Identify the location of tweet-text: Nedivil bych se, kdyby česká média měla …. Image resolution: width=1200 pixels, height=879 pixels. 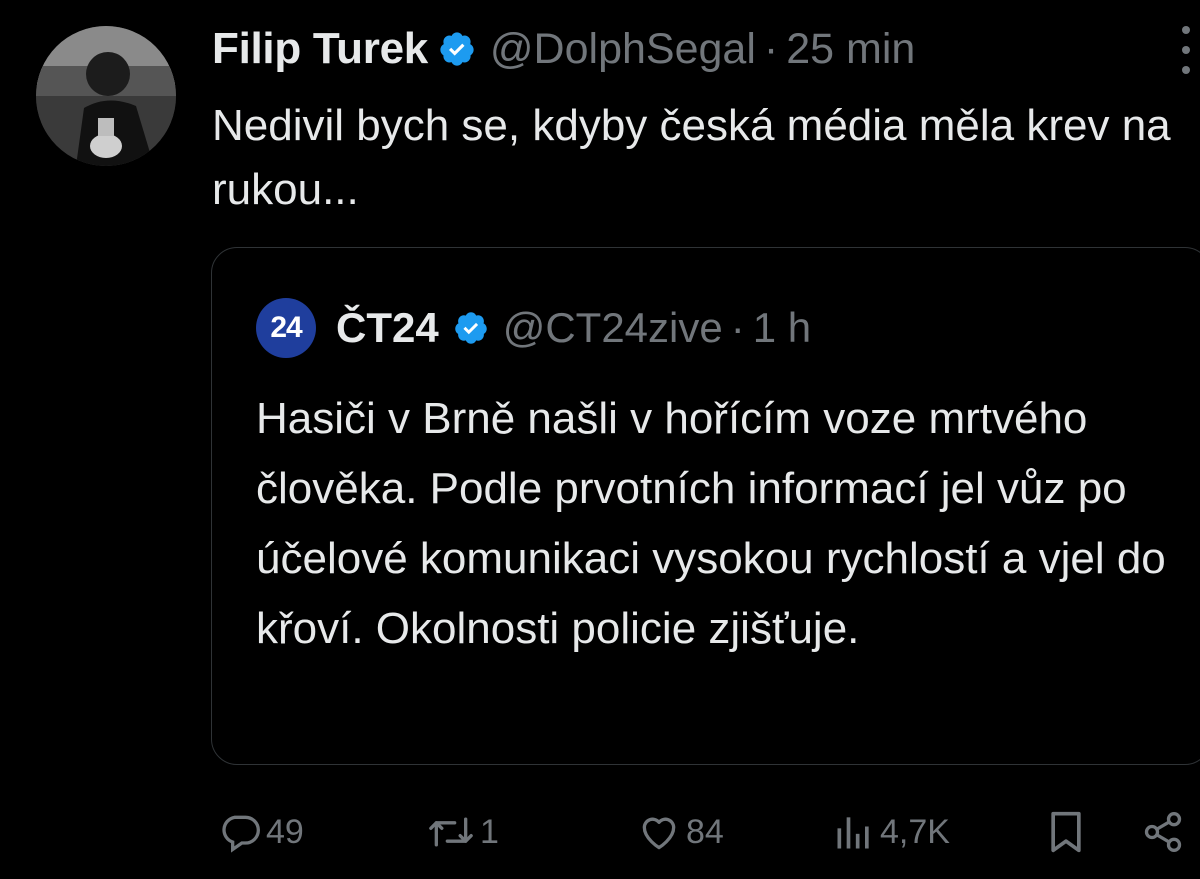
(691, 157).